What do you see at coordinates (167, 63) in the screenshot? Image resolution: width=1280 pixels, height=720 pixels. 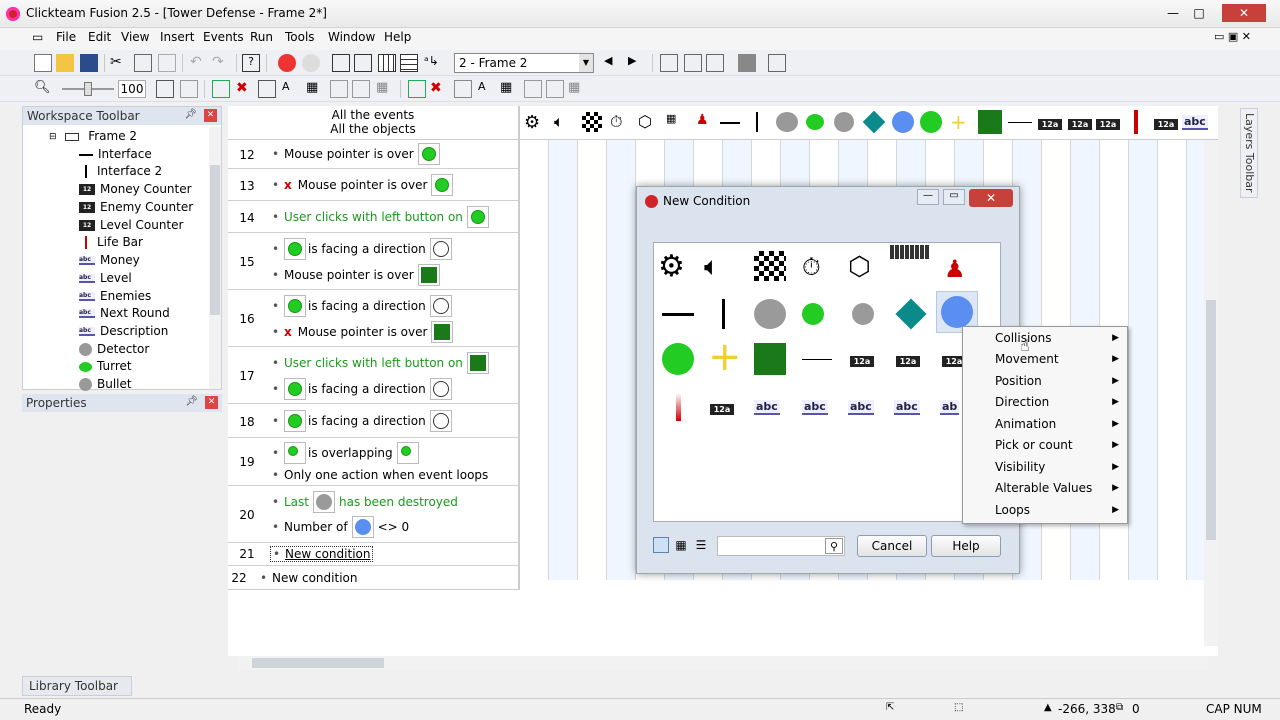 I see `paste-icon` at bounding box center [167, 63].